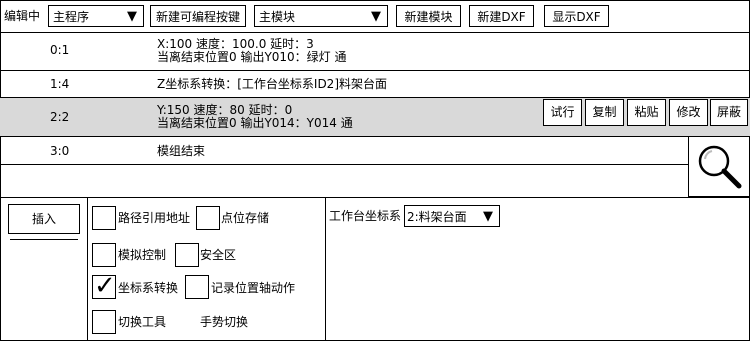  Describe the element at coordinates (344, 164) in the screenshot. I see `row-divider` at that location.